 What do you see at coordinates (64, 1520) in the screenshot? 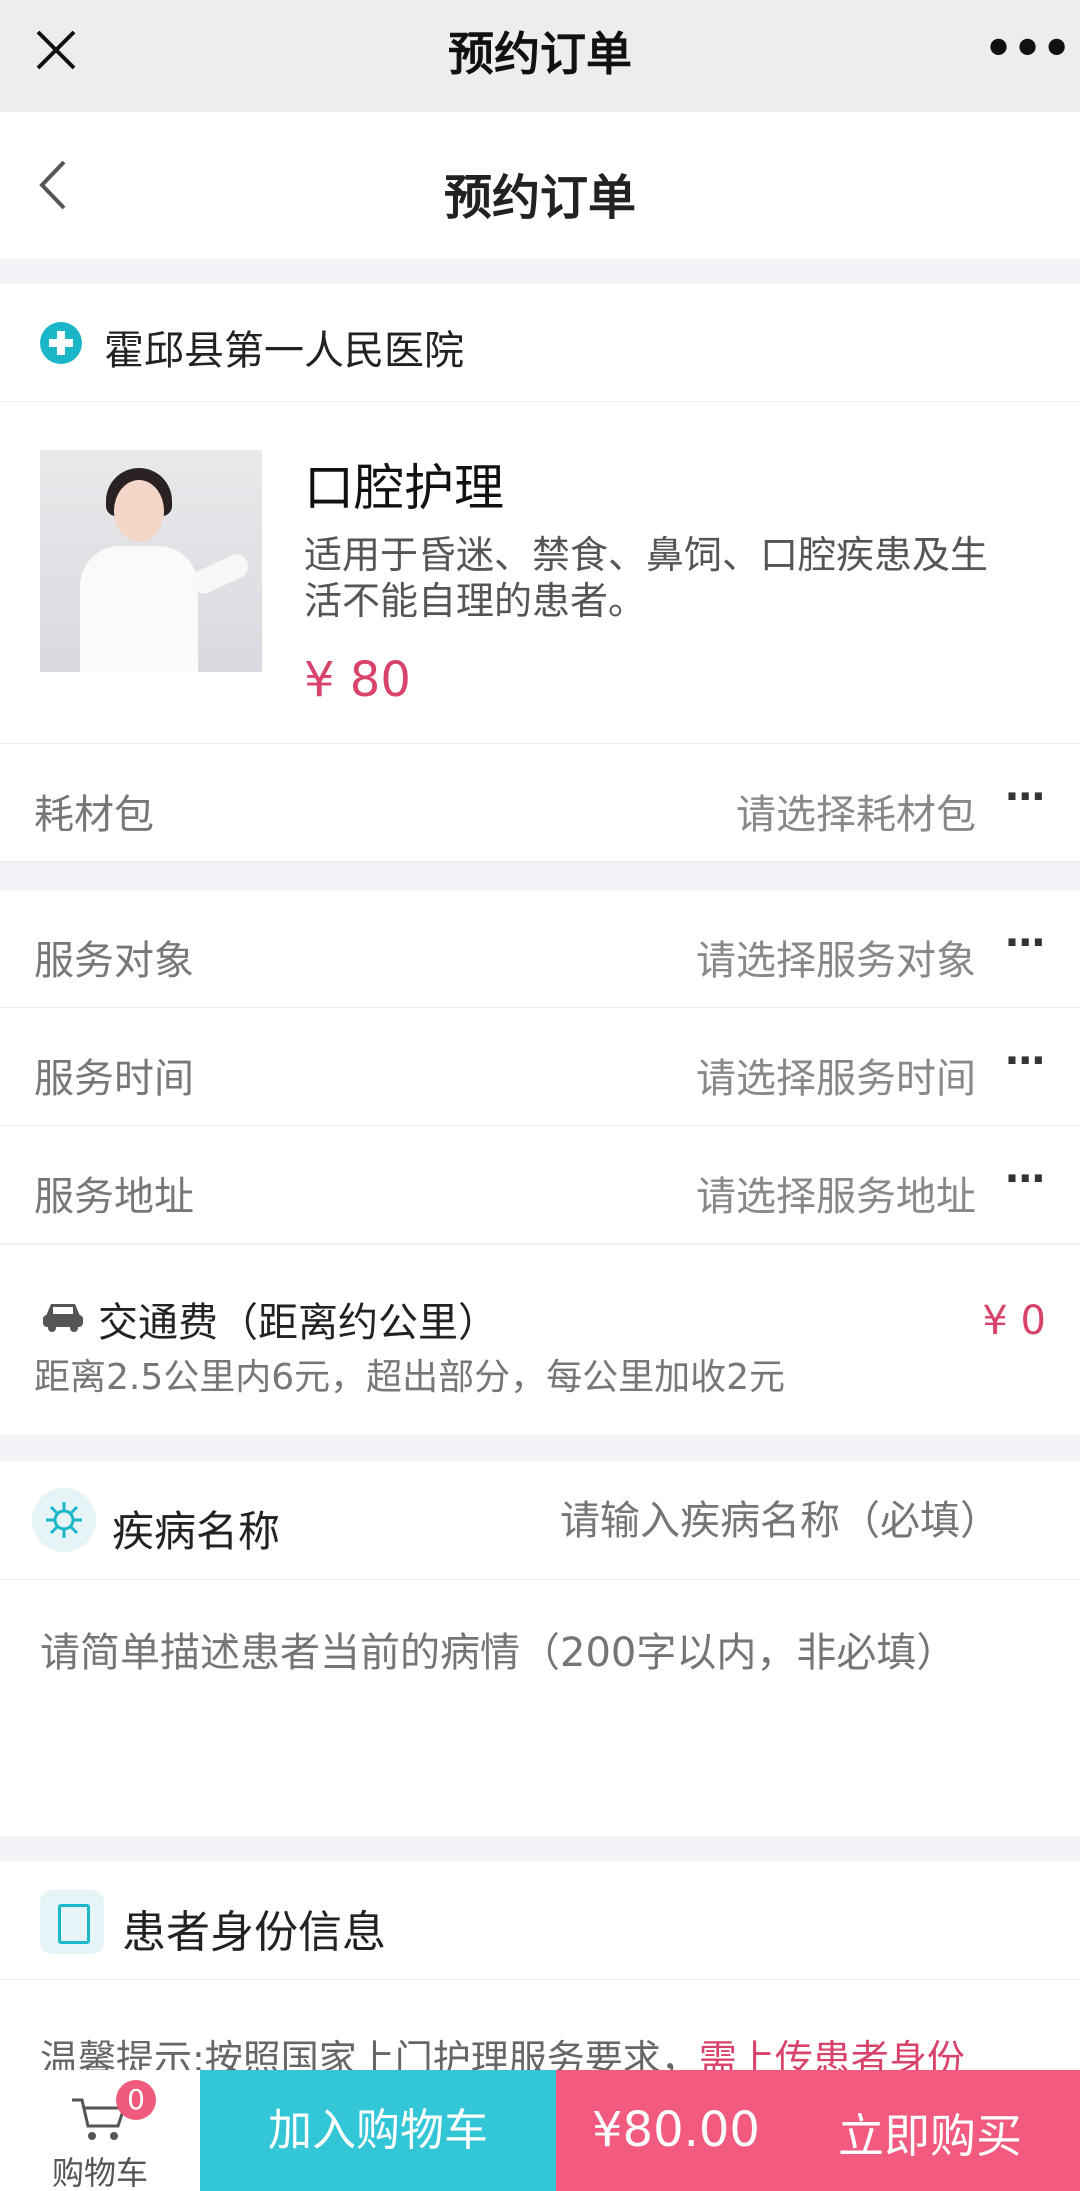
I see `virus-icon` at bounding box center [64, 1520].